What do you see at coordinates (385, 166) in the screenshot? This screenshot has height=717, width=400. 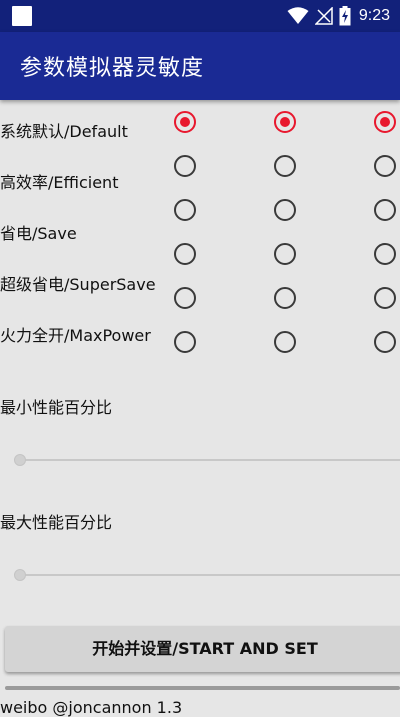 I see `radio-efficient-col3` at bounding box center [385, 166].